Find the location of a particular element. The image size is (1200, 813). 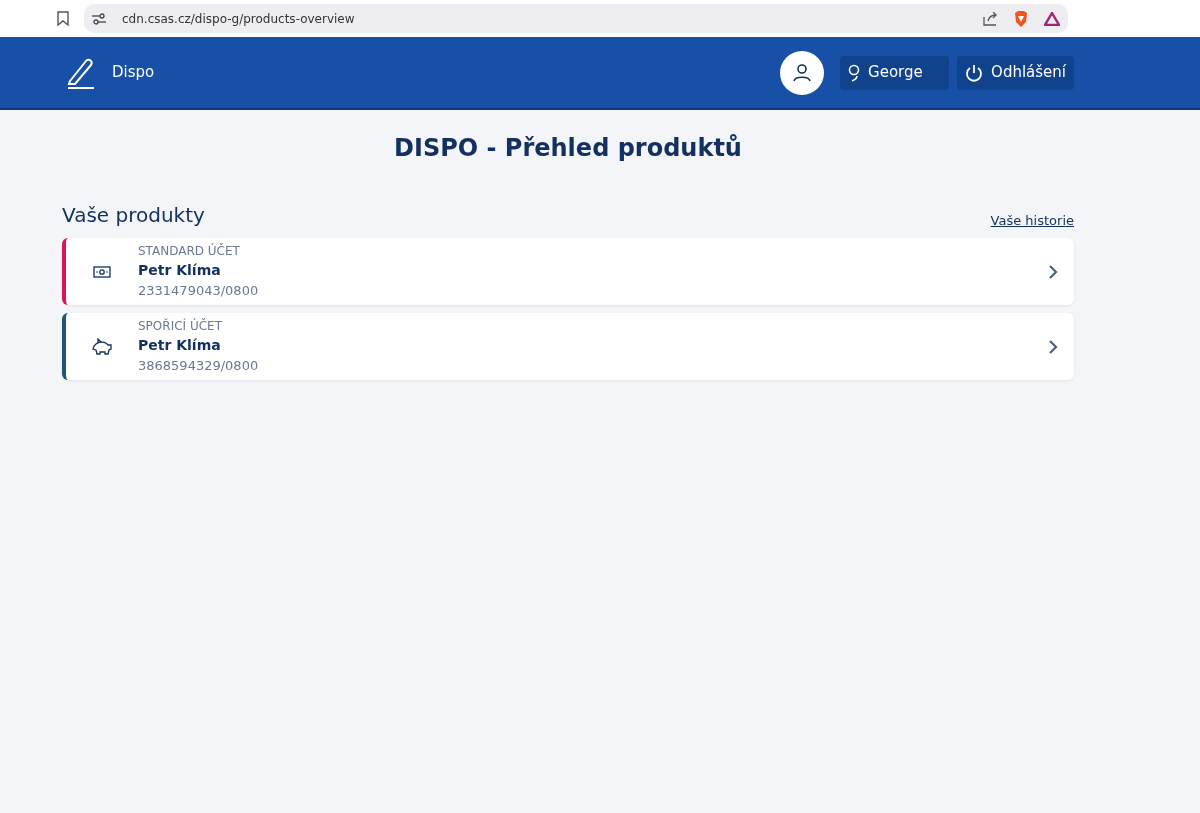

triangle-icon is located at coordinates (1052, 18).